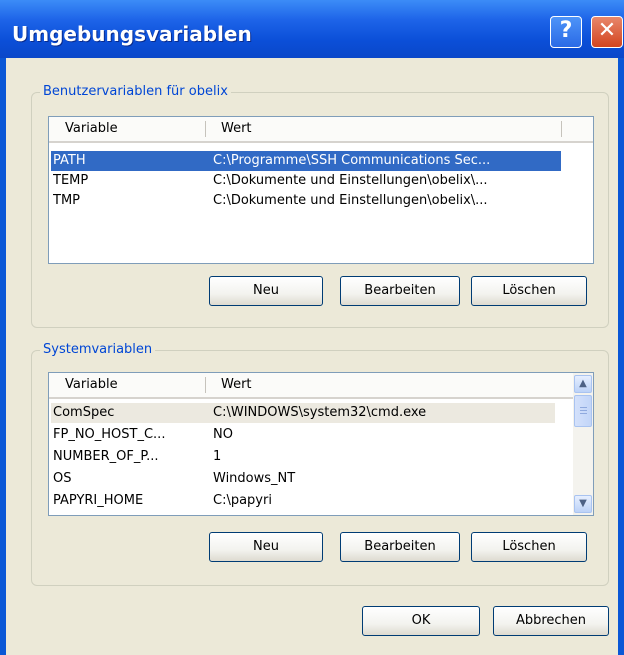 Image resolution: width=624 pixels, height=655 pixels. I want to click on variable-name: OS, so click(62, 478).